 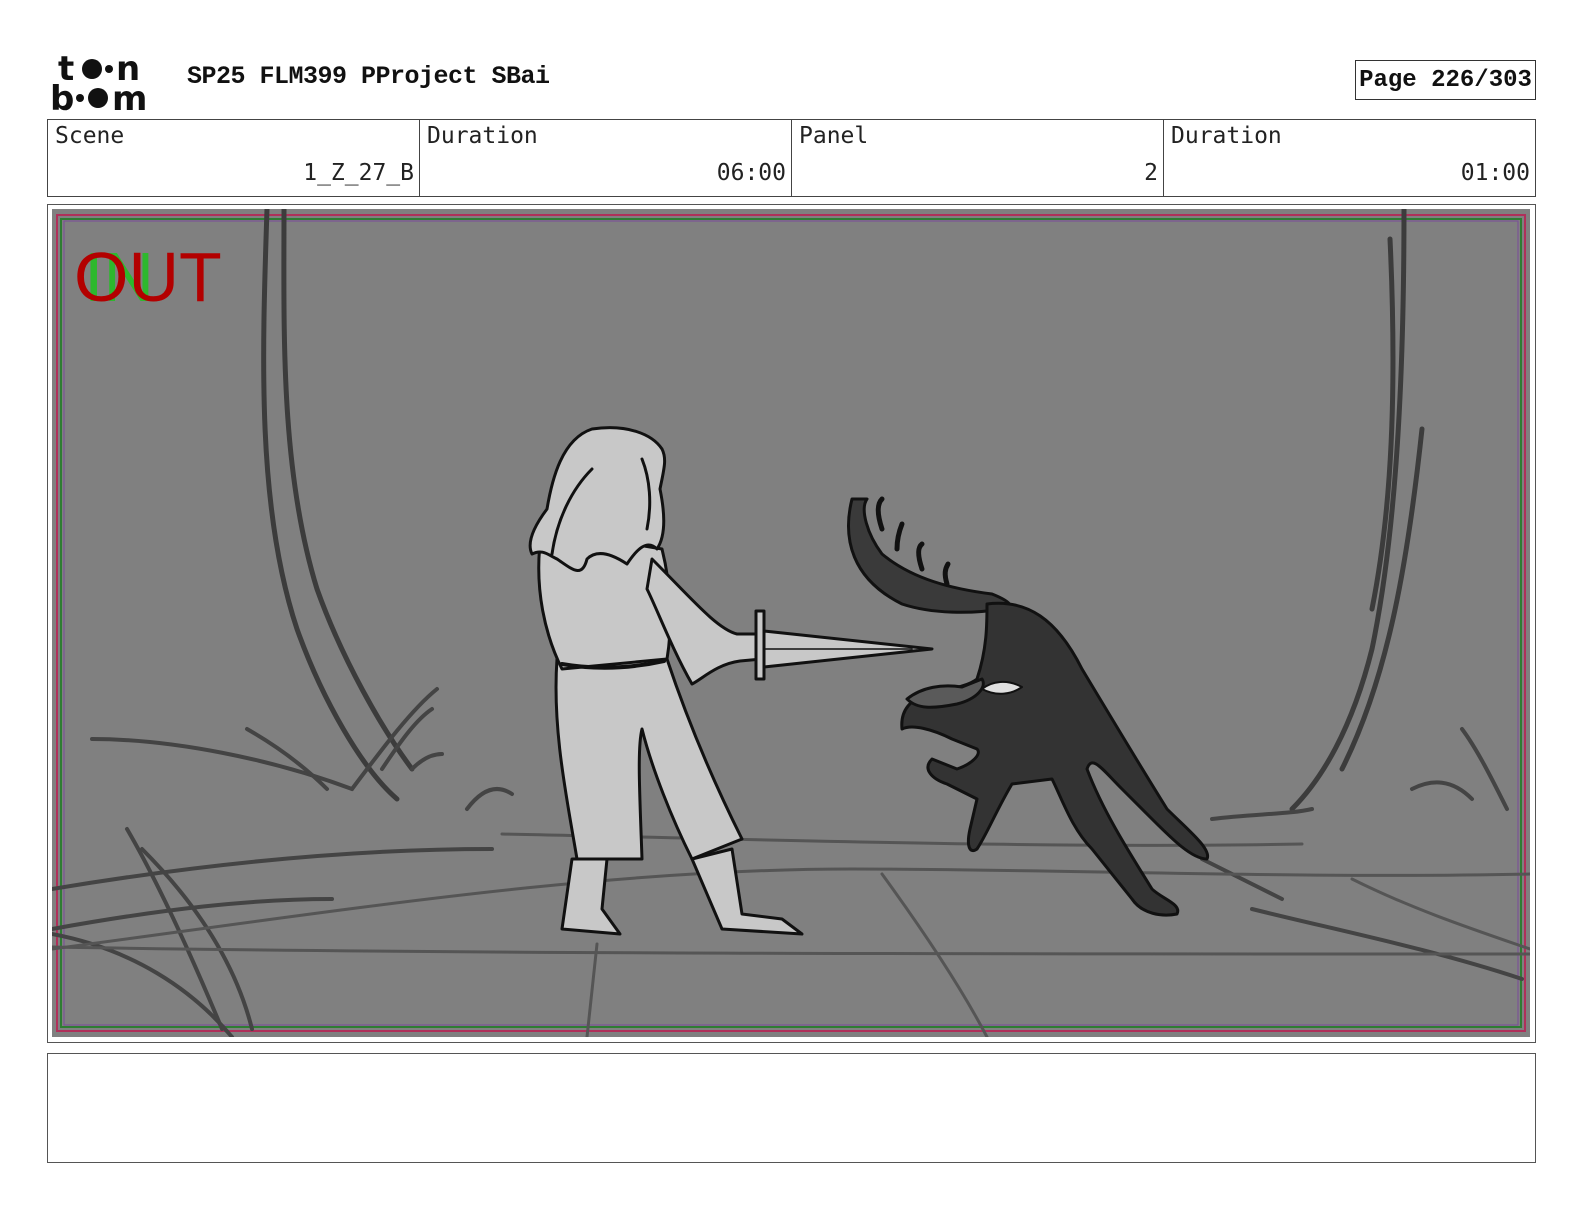 I want to click on scene-duration-cell: Duration 06:00, so click(x=606, y=158).